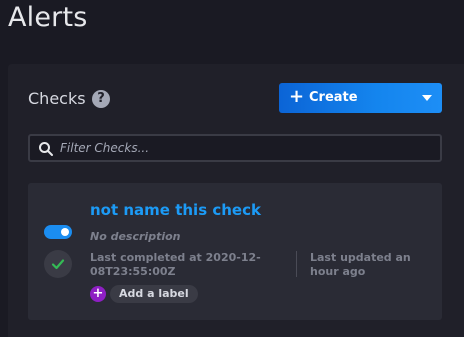 Image resolution: width=464 pixels, height=337 pixels. What do you see at coordinates (296, 264) in the screenshot?
I see `meta-divider` at bounding box center [296, 264].